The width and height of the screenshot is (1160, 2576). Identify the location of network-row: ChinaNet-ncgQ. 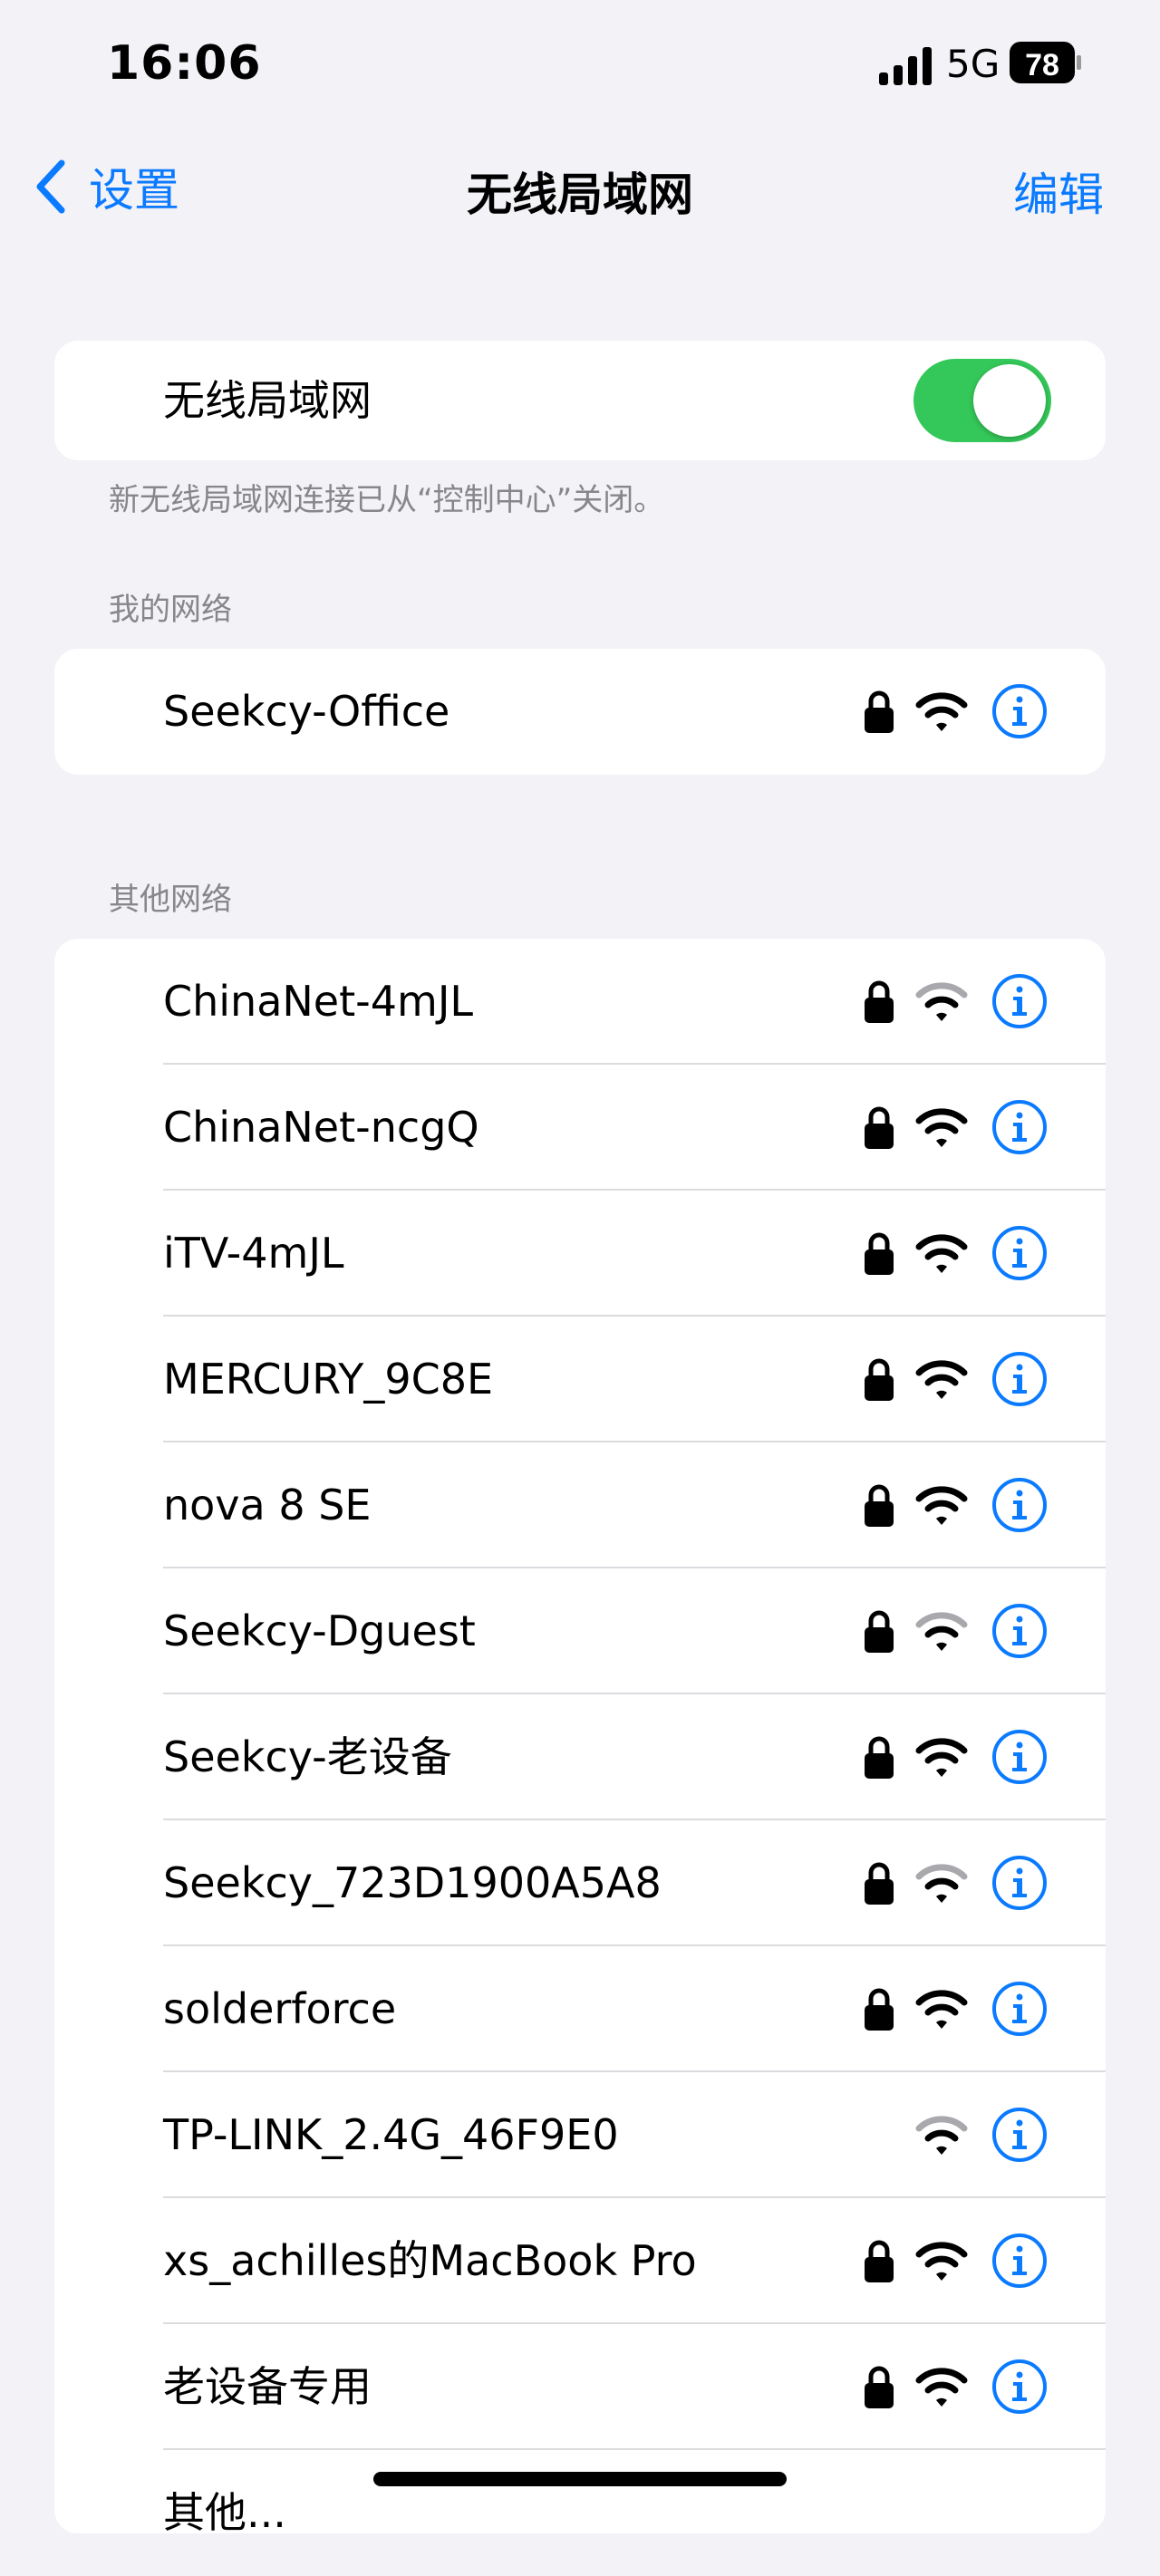
(580, 1128).